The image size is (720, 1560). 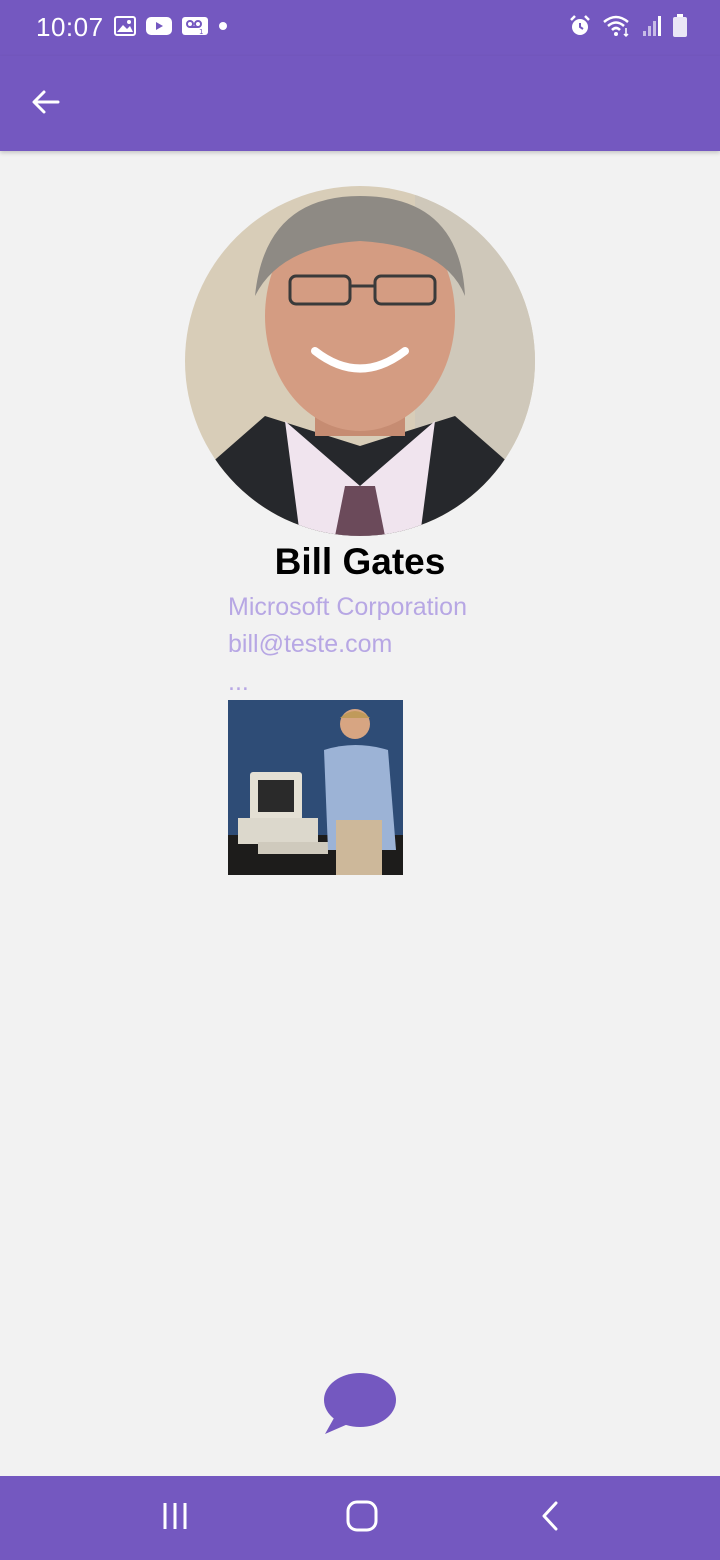 What do you see at coordinates (195, 26) in the screenshot?
I see `voicemail-icon: 1` at bounding box center [195, 26].